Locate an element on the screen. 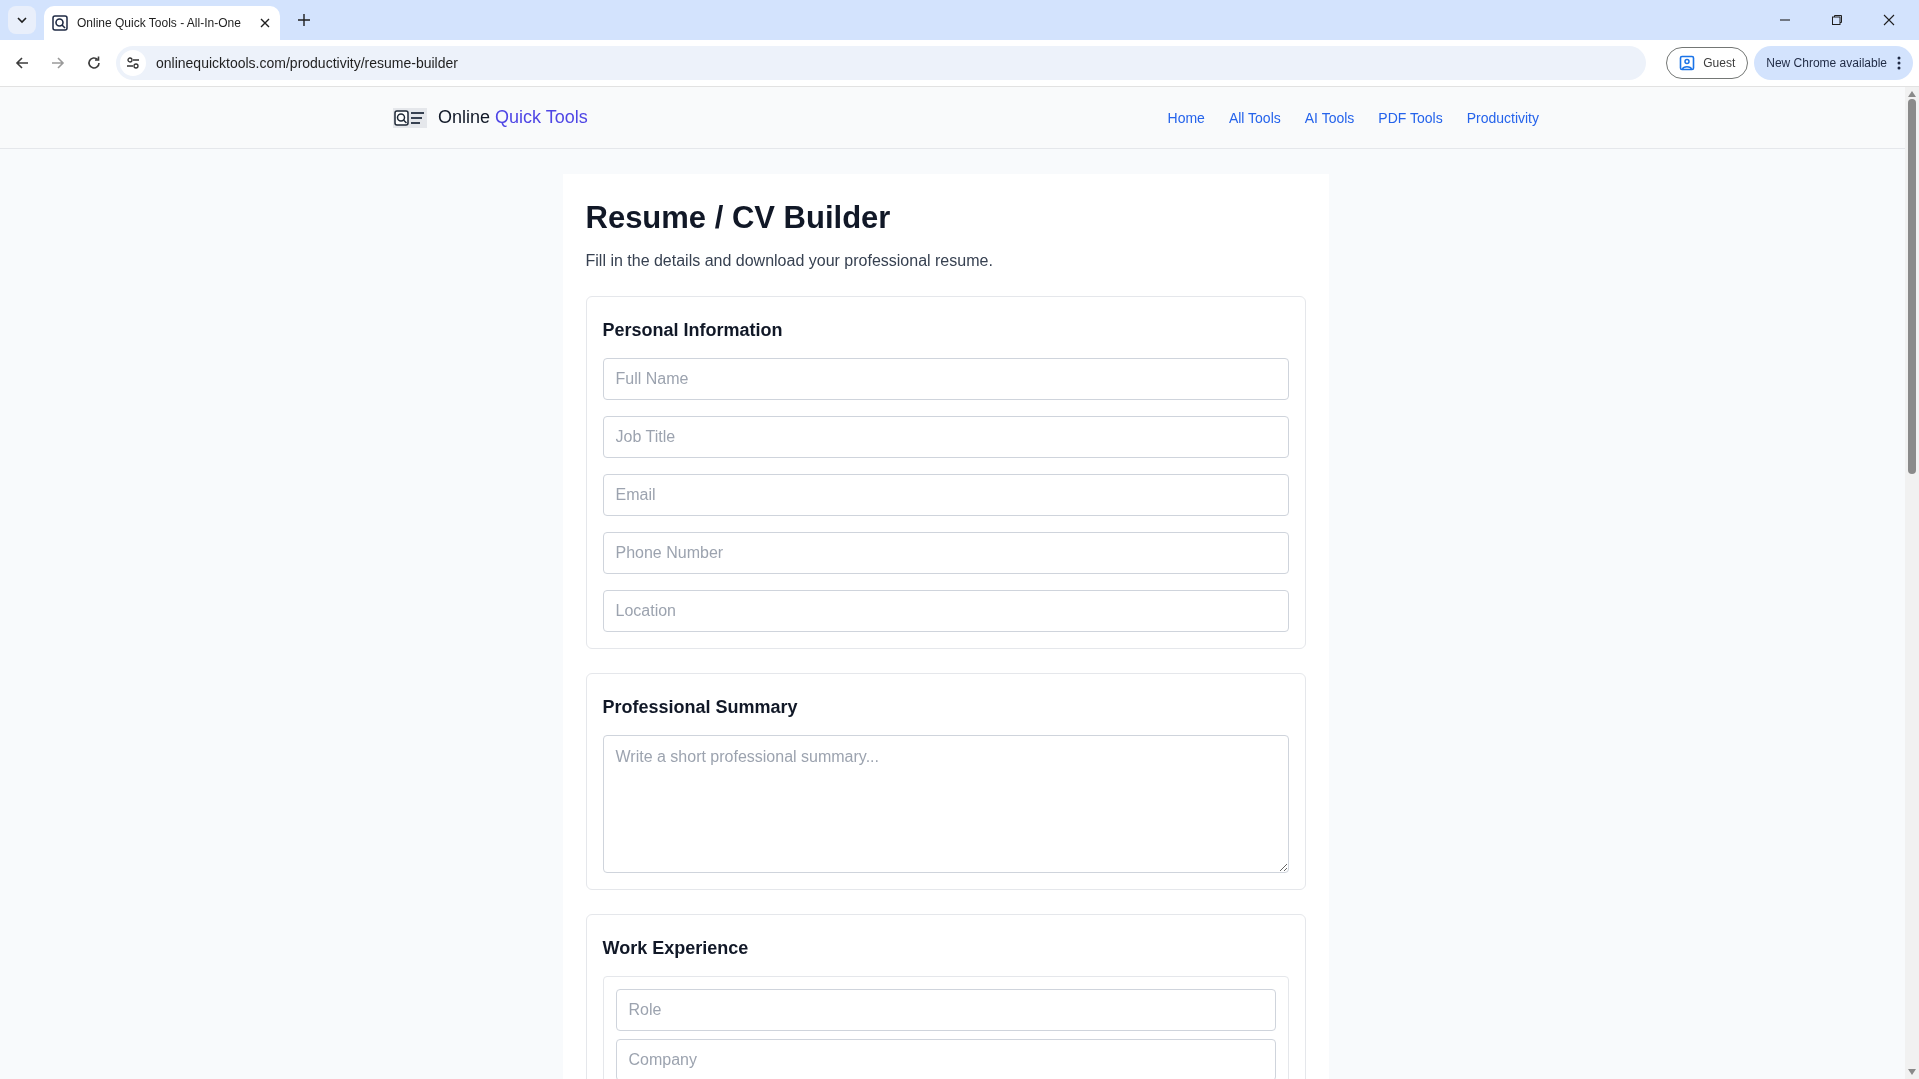  close-icon is located at coordinates (265, 23).